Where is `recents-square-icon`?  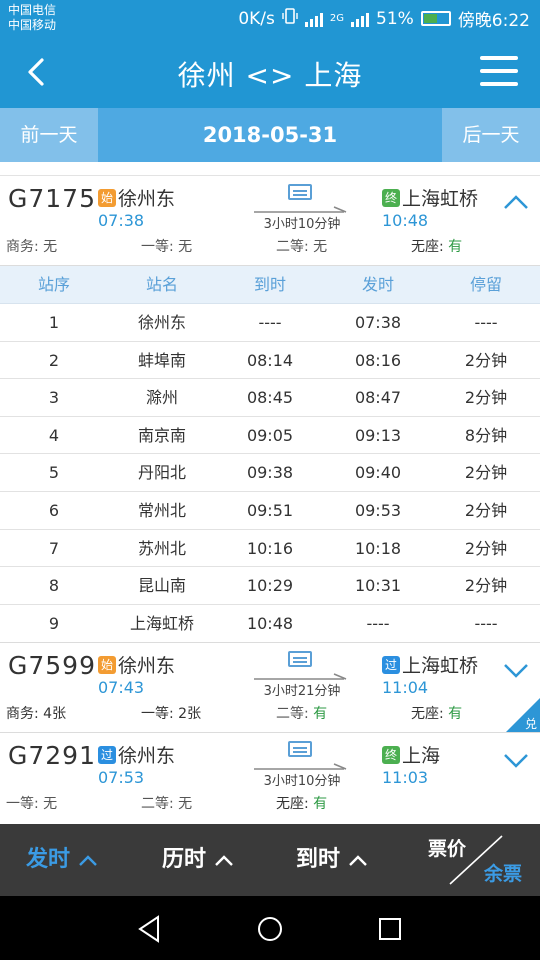
recents-square-icon is located at coordinates (390, 929).